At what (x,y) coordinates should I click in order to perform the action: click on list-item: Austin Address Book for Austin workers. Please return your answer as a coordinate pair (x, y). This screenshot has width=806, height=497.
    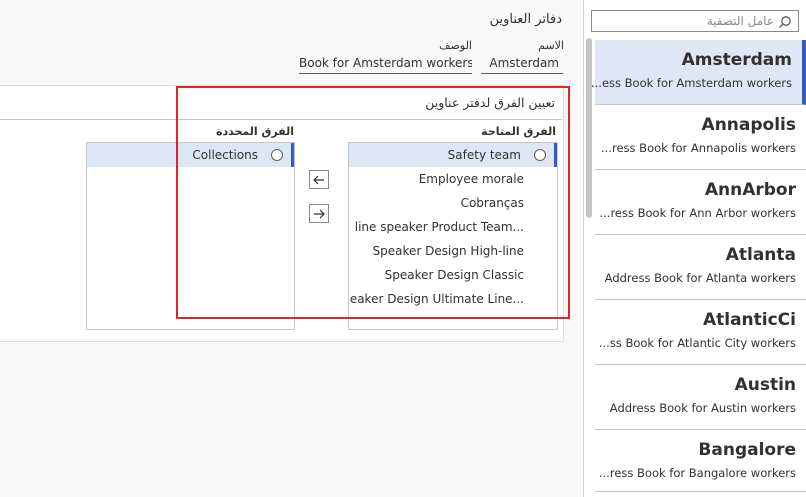
    Looking at the image, I should click on (700, 397).